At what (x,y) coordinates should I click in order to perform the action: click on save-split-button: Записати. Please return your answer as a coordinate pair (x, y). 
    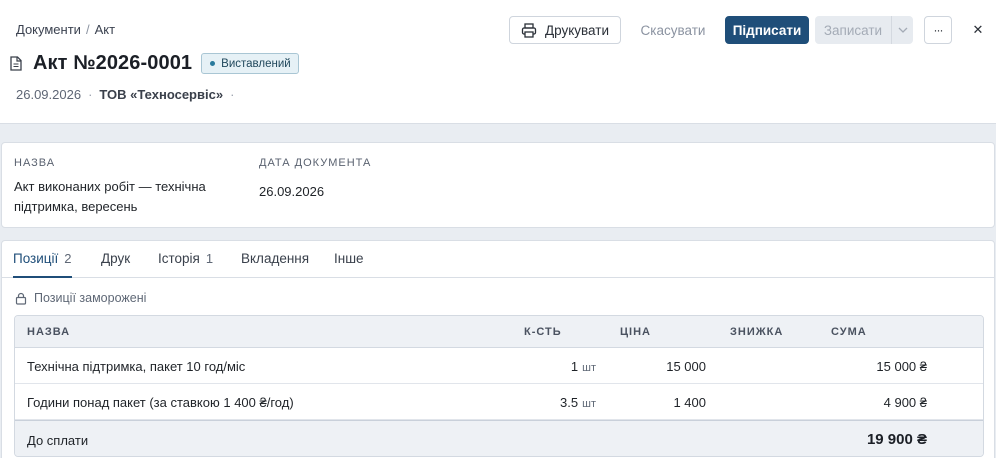
    Looking at the image, I should click on (864, 30).